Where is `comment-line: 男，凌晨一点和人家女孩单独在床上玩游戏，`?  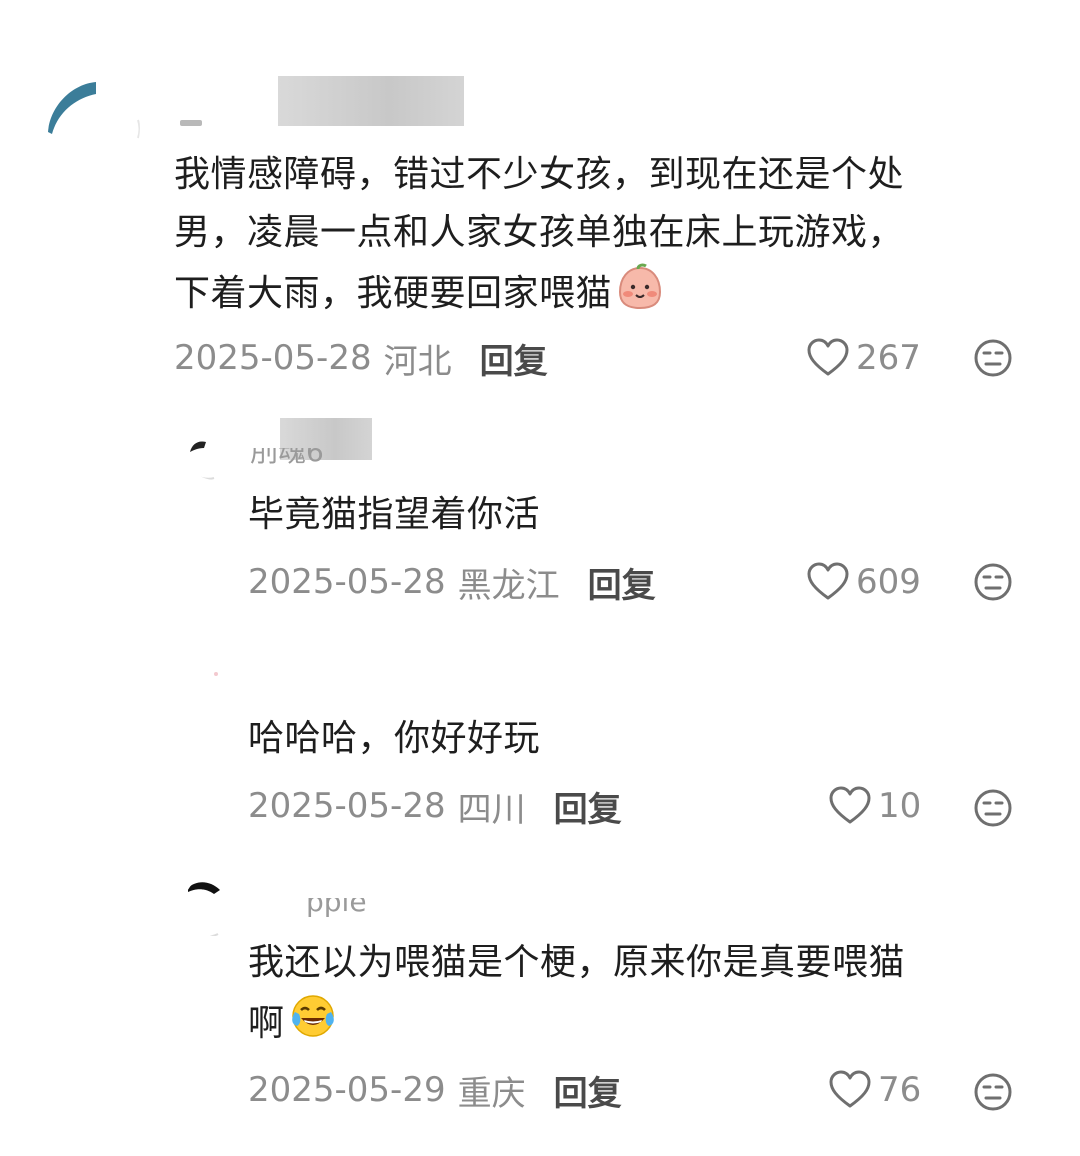 comment-line: 男，凌晨一点和人家女孩单独在床上玩游戏， is located at coordinates (539, 232).